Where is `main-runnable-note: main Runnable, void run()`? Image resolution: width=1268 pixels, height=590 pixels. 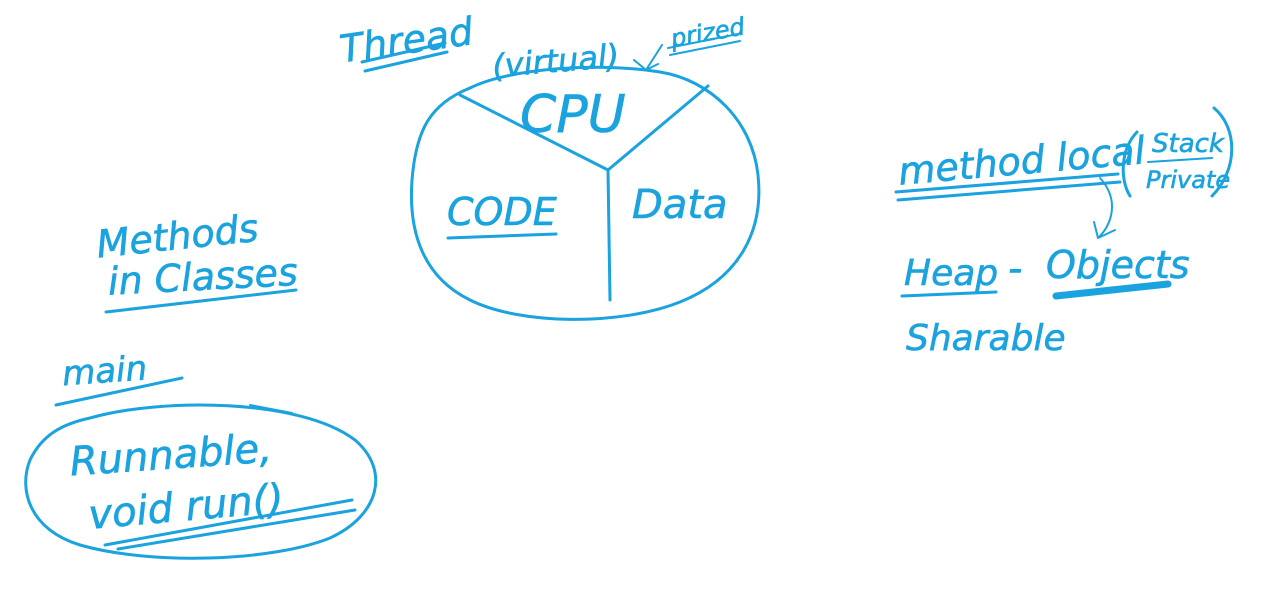
main-runnable-note: main Runnable, void run() is located at coordinates (201, 454).